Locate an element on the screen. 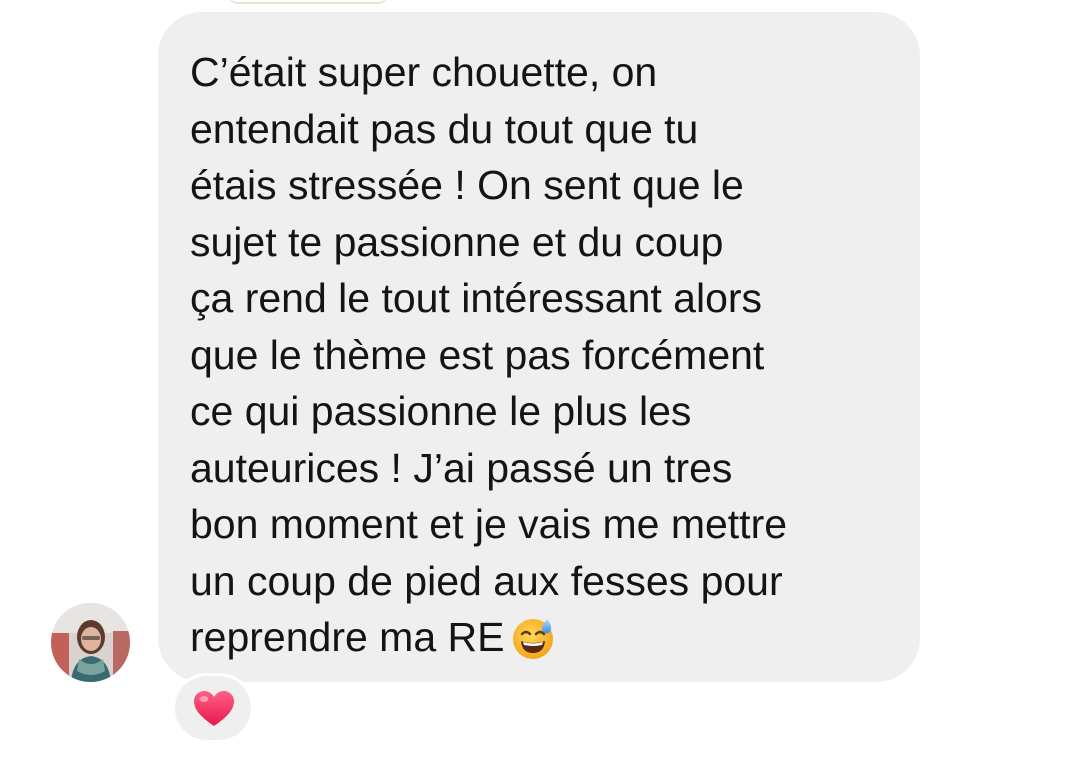  previous-message-edge is located at coordinates (308, 2).